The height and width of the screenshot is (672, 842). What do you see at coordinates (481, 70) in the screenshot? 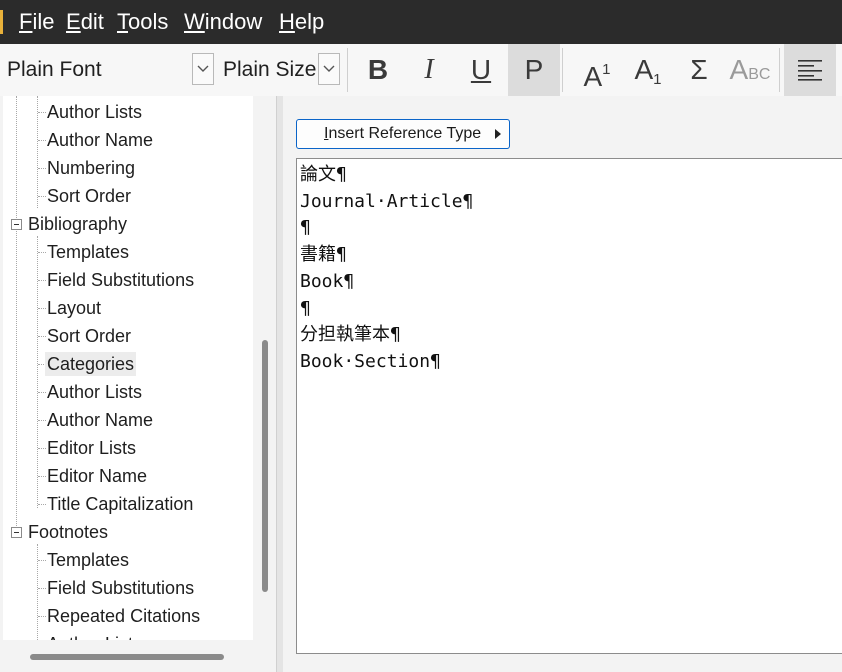
I see `underline-button: U` at bounding box center [481, 70].